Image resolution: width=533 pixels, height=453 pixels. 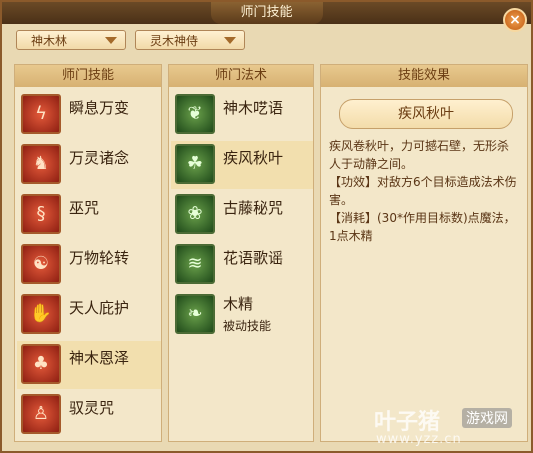 What do you see at coordinates (41, 314) in the screenshot?
I see `praying-hands-icon: ✋` at bounding box center [41, 314].